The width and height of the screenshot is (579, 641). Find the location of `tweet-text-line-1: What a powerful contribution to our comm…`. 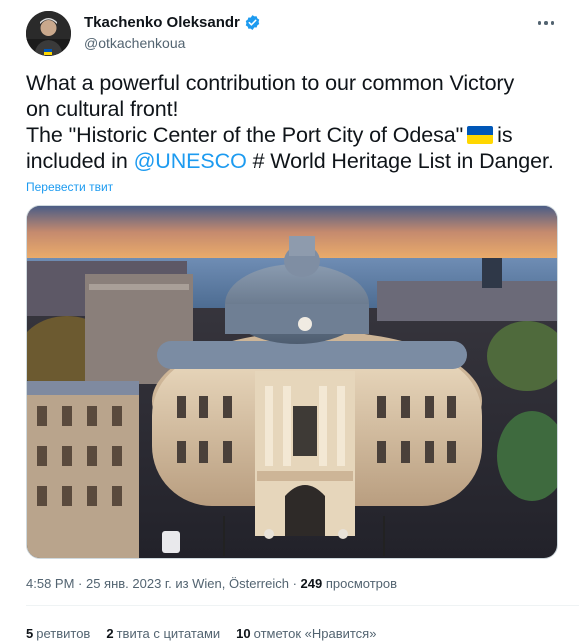

tweet-text-line-1: What a powerful contribution to our comm… is located at coordinates (270, 83).